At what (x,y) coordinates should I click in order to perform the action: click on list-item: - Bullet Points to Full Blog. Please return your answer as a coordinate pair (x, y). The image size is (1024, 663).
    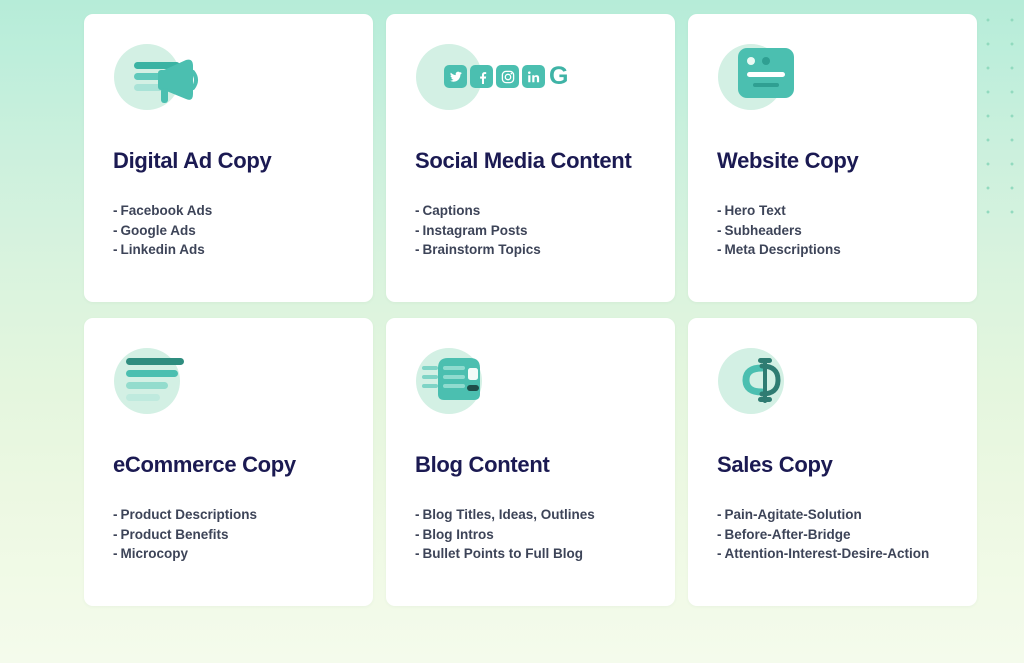
    Looking at the image, I should click on (531, 554).